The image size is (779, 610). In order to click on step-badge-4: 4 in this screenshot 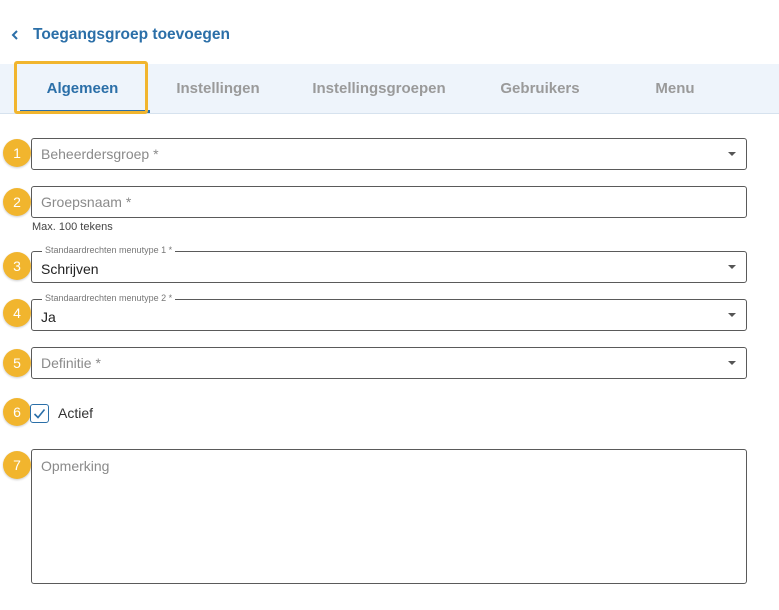, I will do `click(17, 313)`.